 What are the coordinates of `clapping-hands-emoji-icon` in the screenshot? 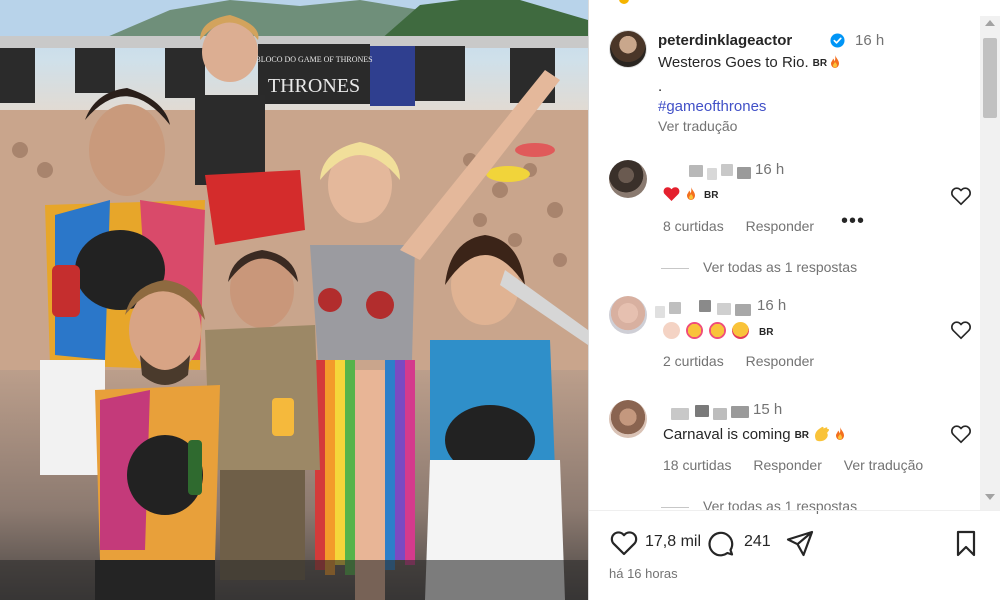 It's located at (822, 434).